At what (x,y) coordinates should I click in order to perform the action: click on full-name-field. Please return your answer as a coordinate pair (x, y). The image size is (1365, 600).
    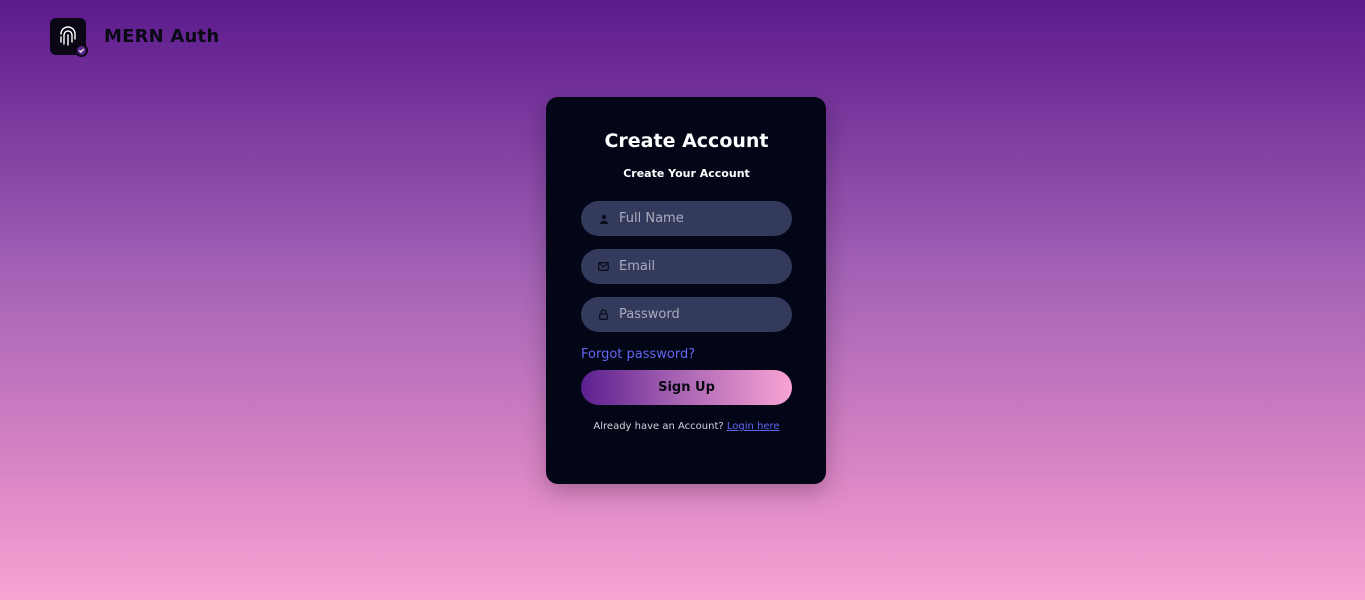
    Looking at the image, I should click on (686, 218).